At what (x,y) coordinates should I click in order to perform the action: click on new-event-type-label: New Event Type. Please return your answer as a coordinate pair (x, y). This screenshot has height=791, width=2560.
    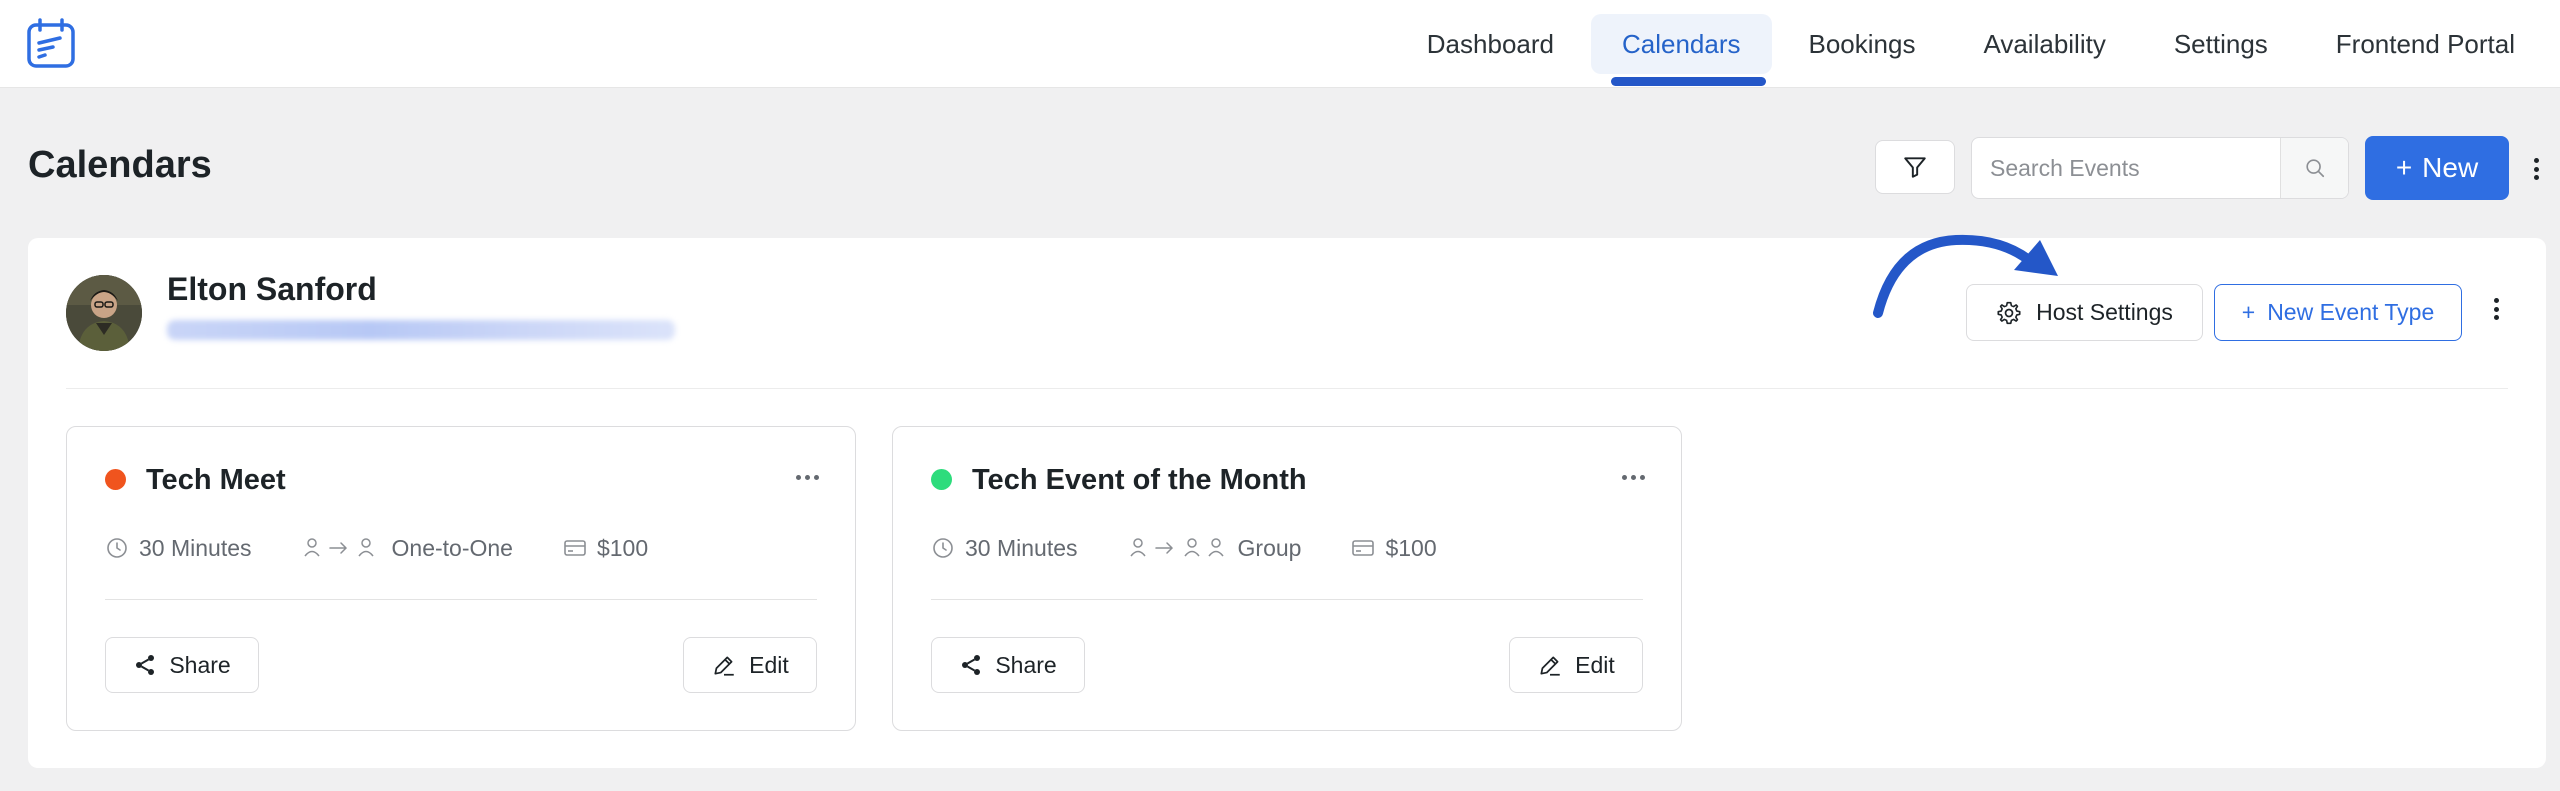
    Looking at the image, I should click on (2351, 312).